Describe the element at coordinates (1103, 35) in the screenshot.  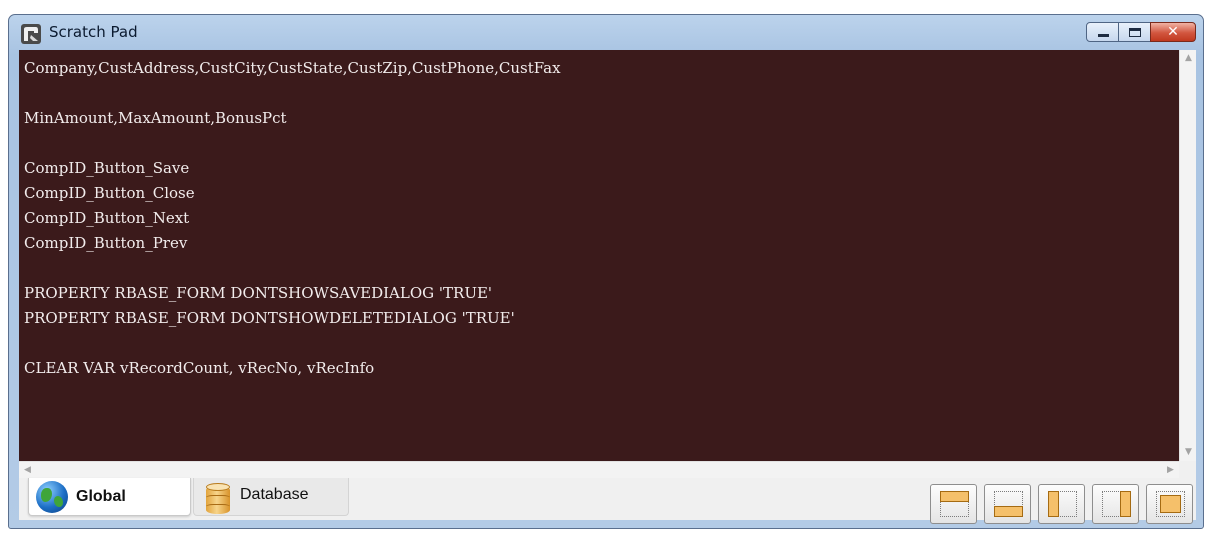
I see `minimize-icon` at that location.